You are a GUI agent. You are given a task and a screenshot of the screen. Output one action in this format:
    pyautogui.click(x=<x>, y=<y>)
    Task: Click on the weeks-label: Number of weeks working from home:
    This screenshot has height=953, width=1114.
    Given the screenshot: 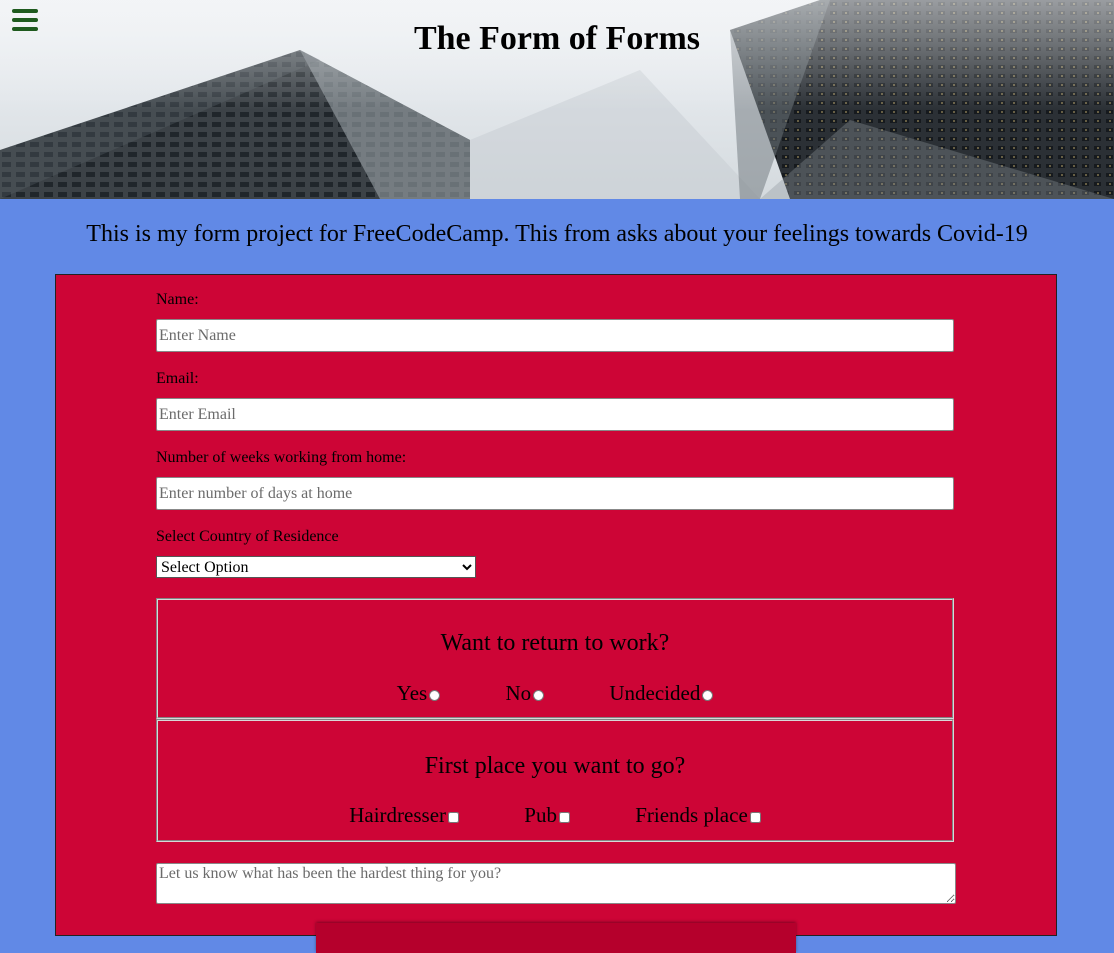 What is the action you would take?
    pyautogui.click(x=281, y=457)
    